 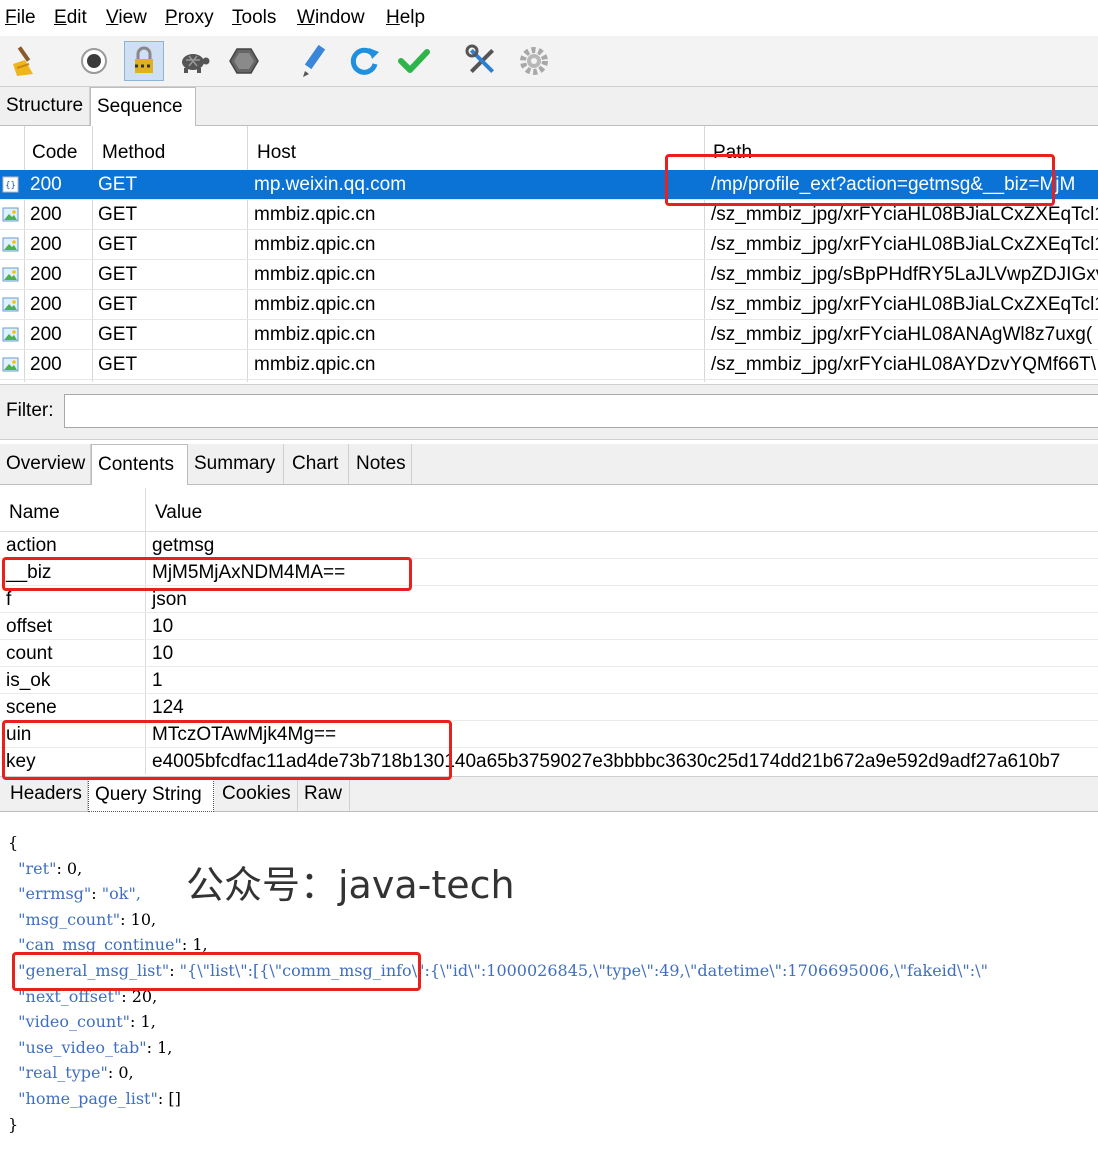 I want to click on tab-summary: Summary, so click(x=236, y=464).